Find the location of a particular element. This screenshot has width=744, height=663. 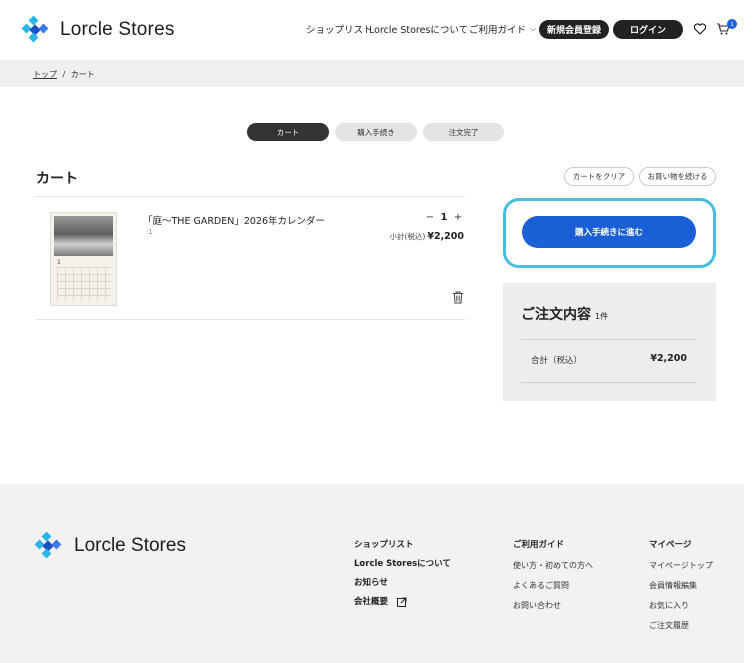

breadcrumb-current: カート is located at coordinates (82, 74).